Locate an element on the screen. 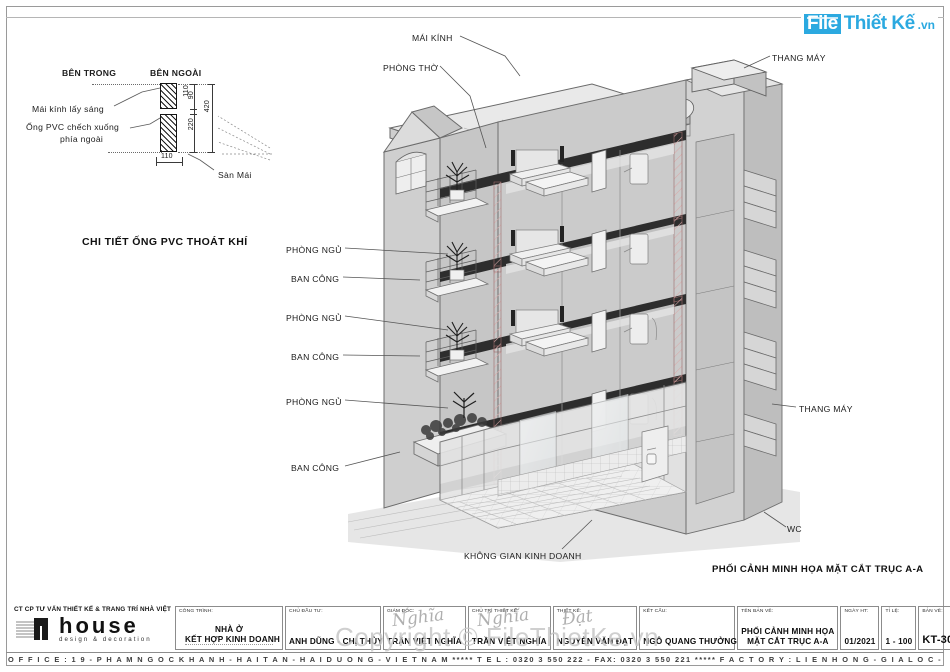 This screenshot has height=672, width=950. logo-vn-text: .vn is located at coordinates (926, 25).